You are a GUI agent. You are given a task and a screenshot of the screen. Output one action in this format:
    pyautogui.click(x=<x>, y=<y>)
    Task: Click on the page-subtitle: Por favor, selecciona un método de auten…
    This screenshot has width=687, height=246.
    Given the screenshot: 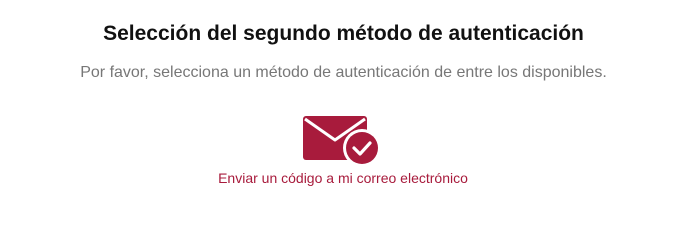 What is the action you would take?
    pyautogui.click(x=343, y=72)
    